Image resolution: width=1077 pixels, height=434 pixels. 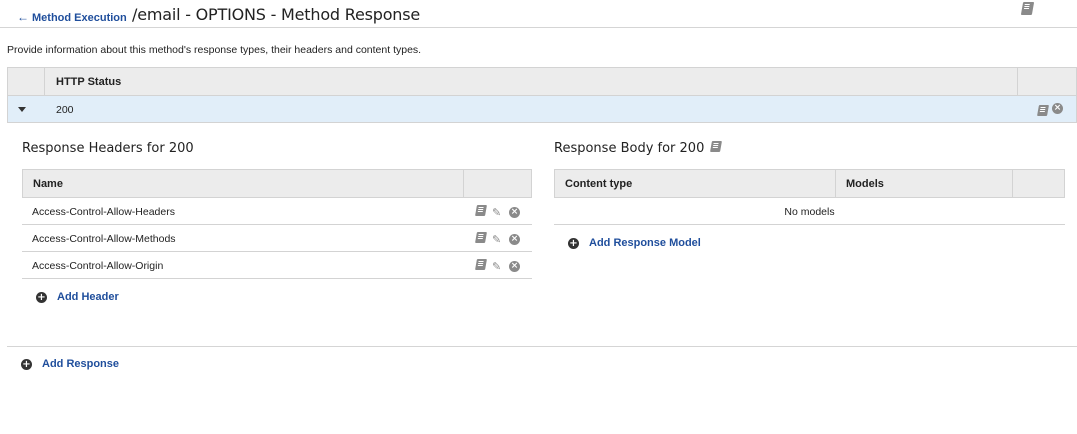 I want to click on empty-row: No models, so click(x=809, y=211).